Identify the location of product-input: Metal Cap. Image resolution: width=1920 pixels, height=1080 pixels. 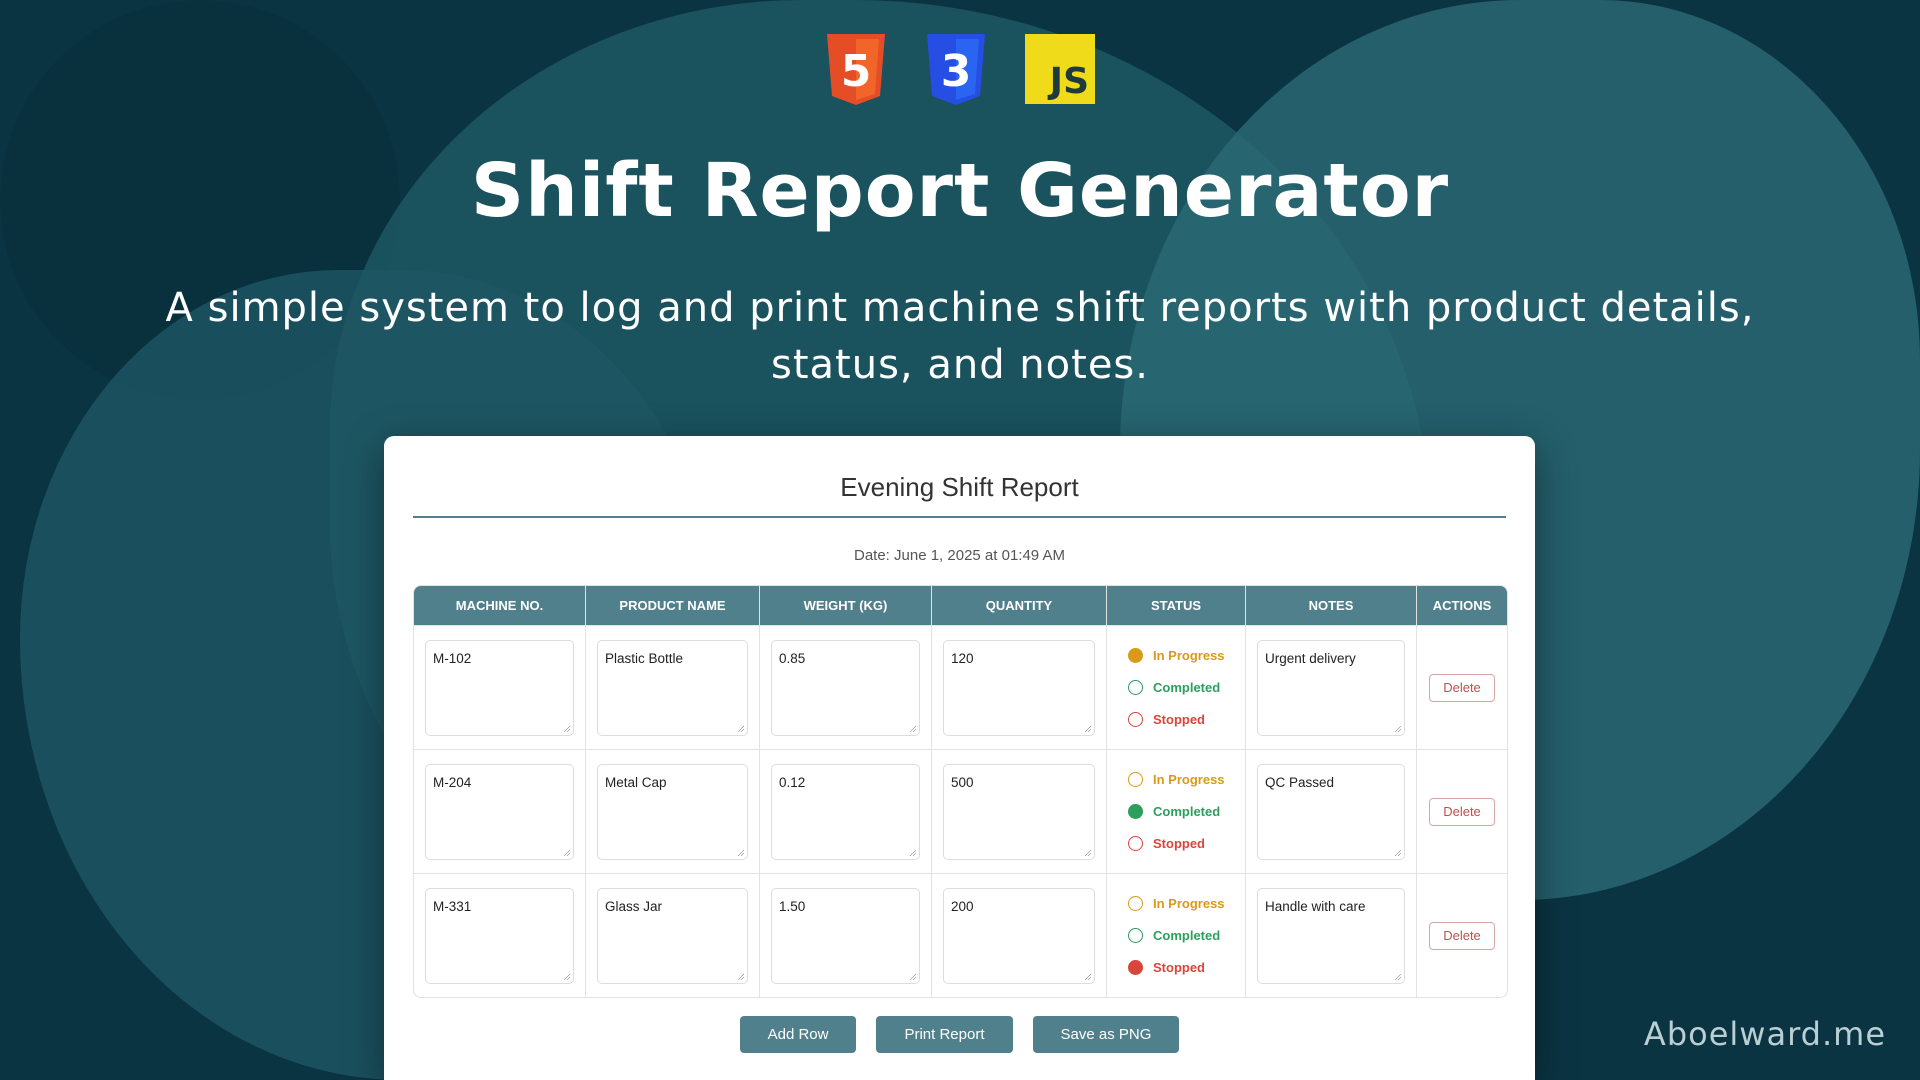
(672, 811).